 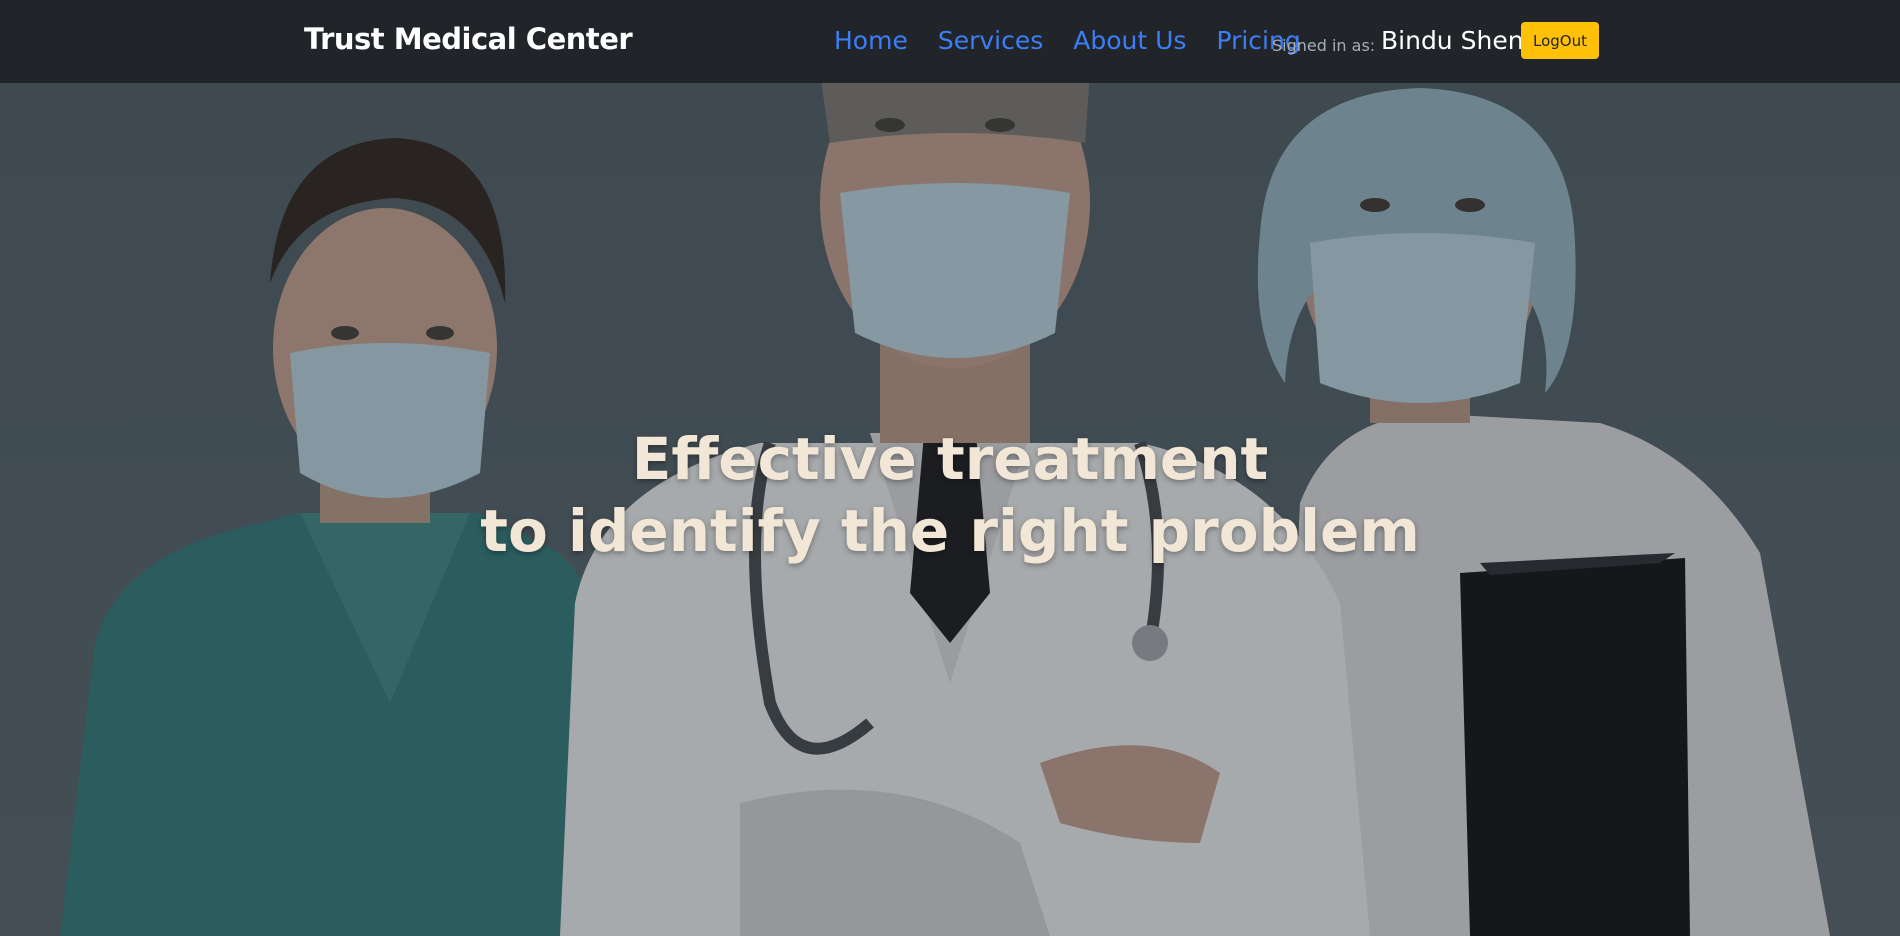 What do you see at coordinates (1560, 40) in the screenshot?
I see `logout-button: LogOut` at bounding box center [1560, 40].